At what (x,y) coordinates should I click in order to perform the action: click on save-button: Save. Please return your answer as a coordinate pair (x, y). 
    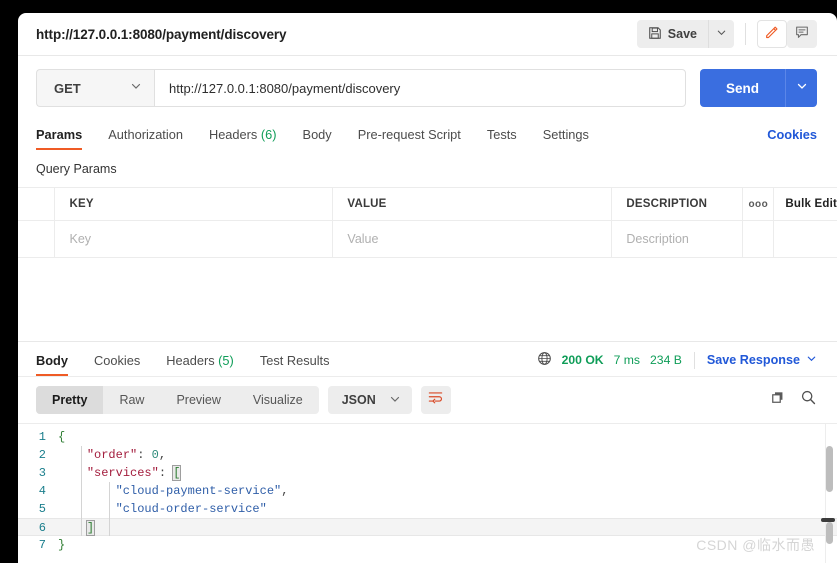
    Looking at the image, I should click on (672, 34).